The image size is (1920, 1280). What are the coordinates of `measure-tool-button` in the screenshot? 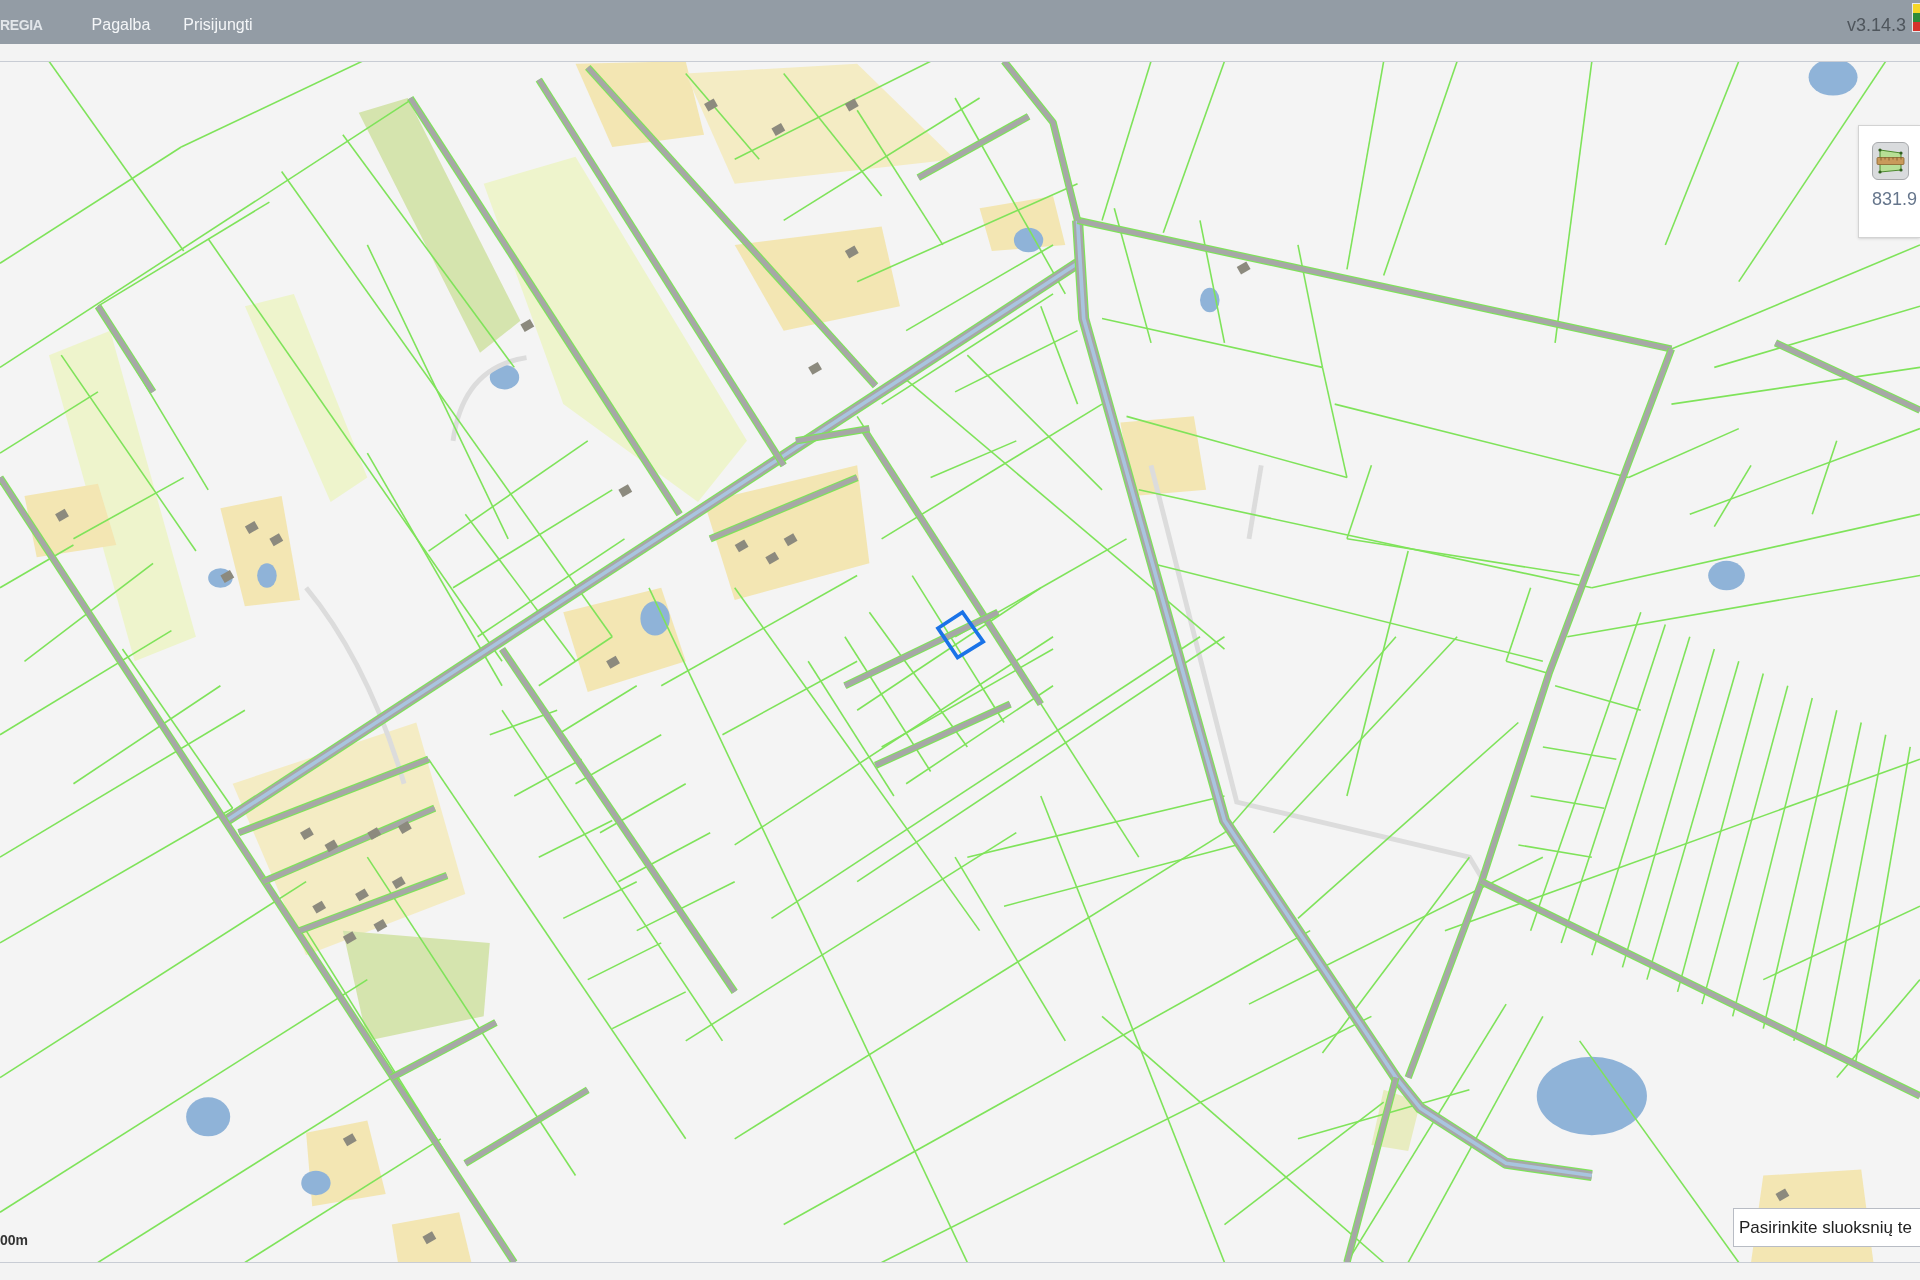 It's located at (1890, 161).